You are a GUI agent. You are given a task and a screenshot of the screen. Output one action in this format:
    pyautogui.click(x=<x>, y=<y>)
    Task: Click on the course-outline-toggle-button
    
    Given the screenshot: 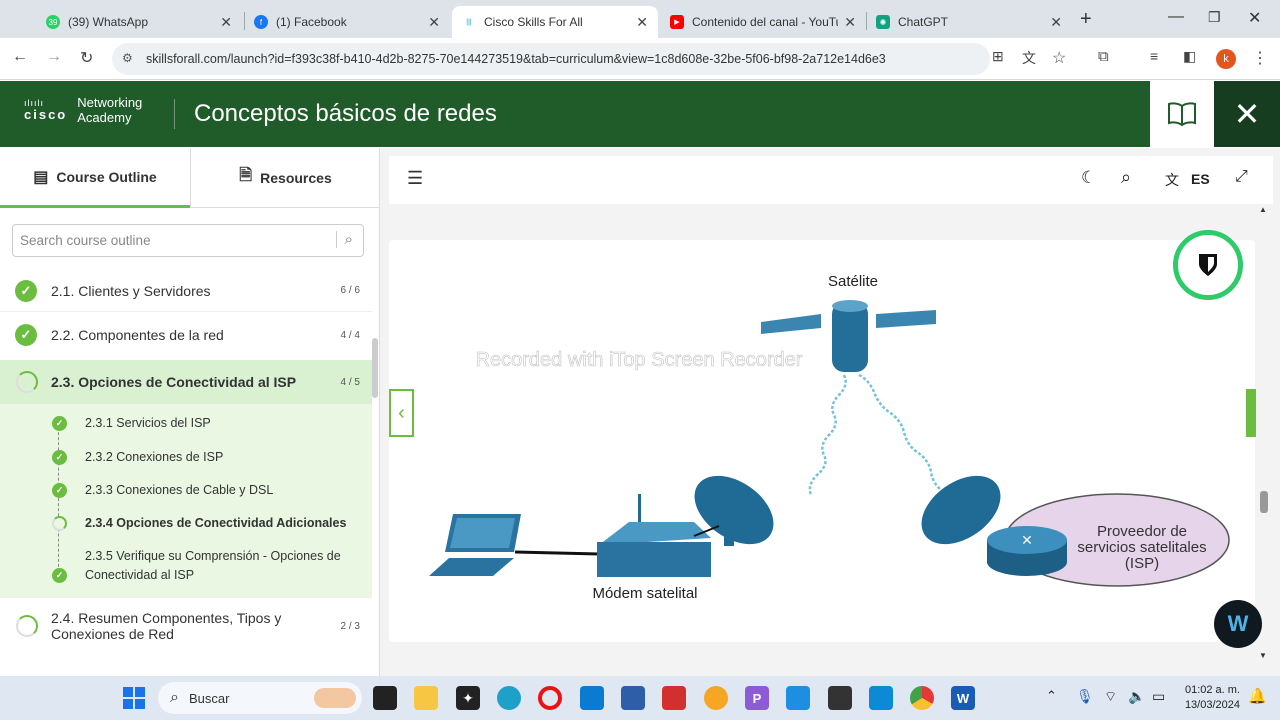 What is the action you would take?
    pyautogui.click(x=1182, y=114)
    